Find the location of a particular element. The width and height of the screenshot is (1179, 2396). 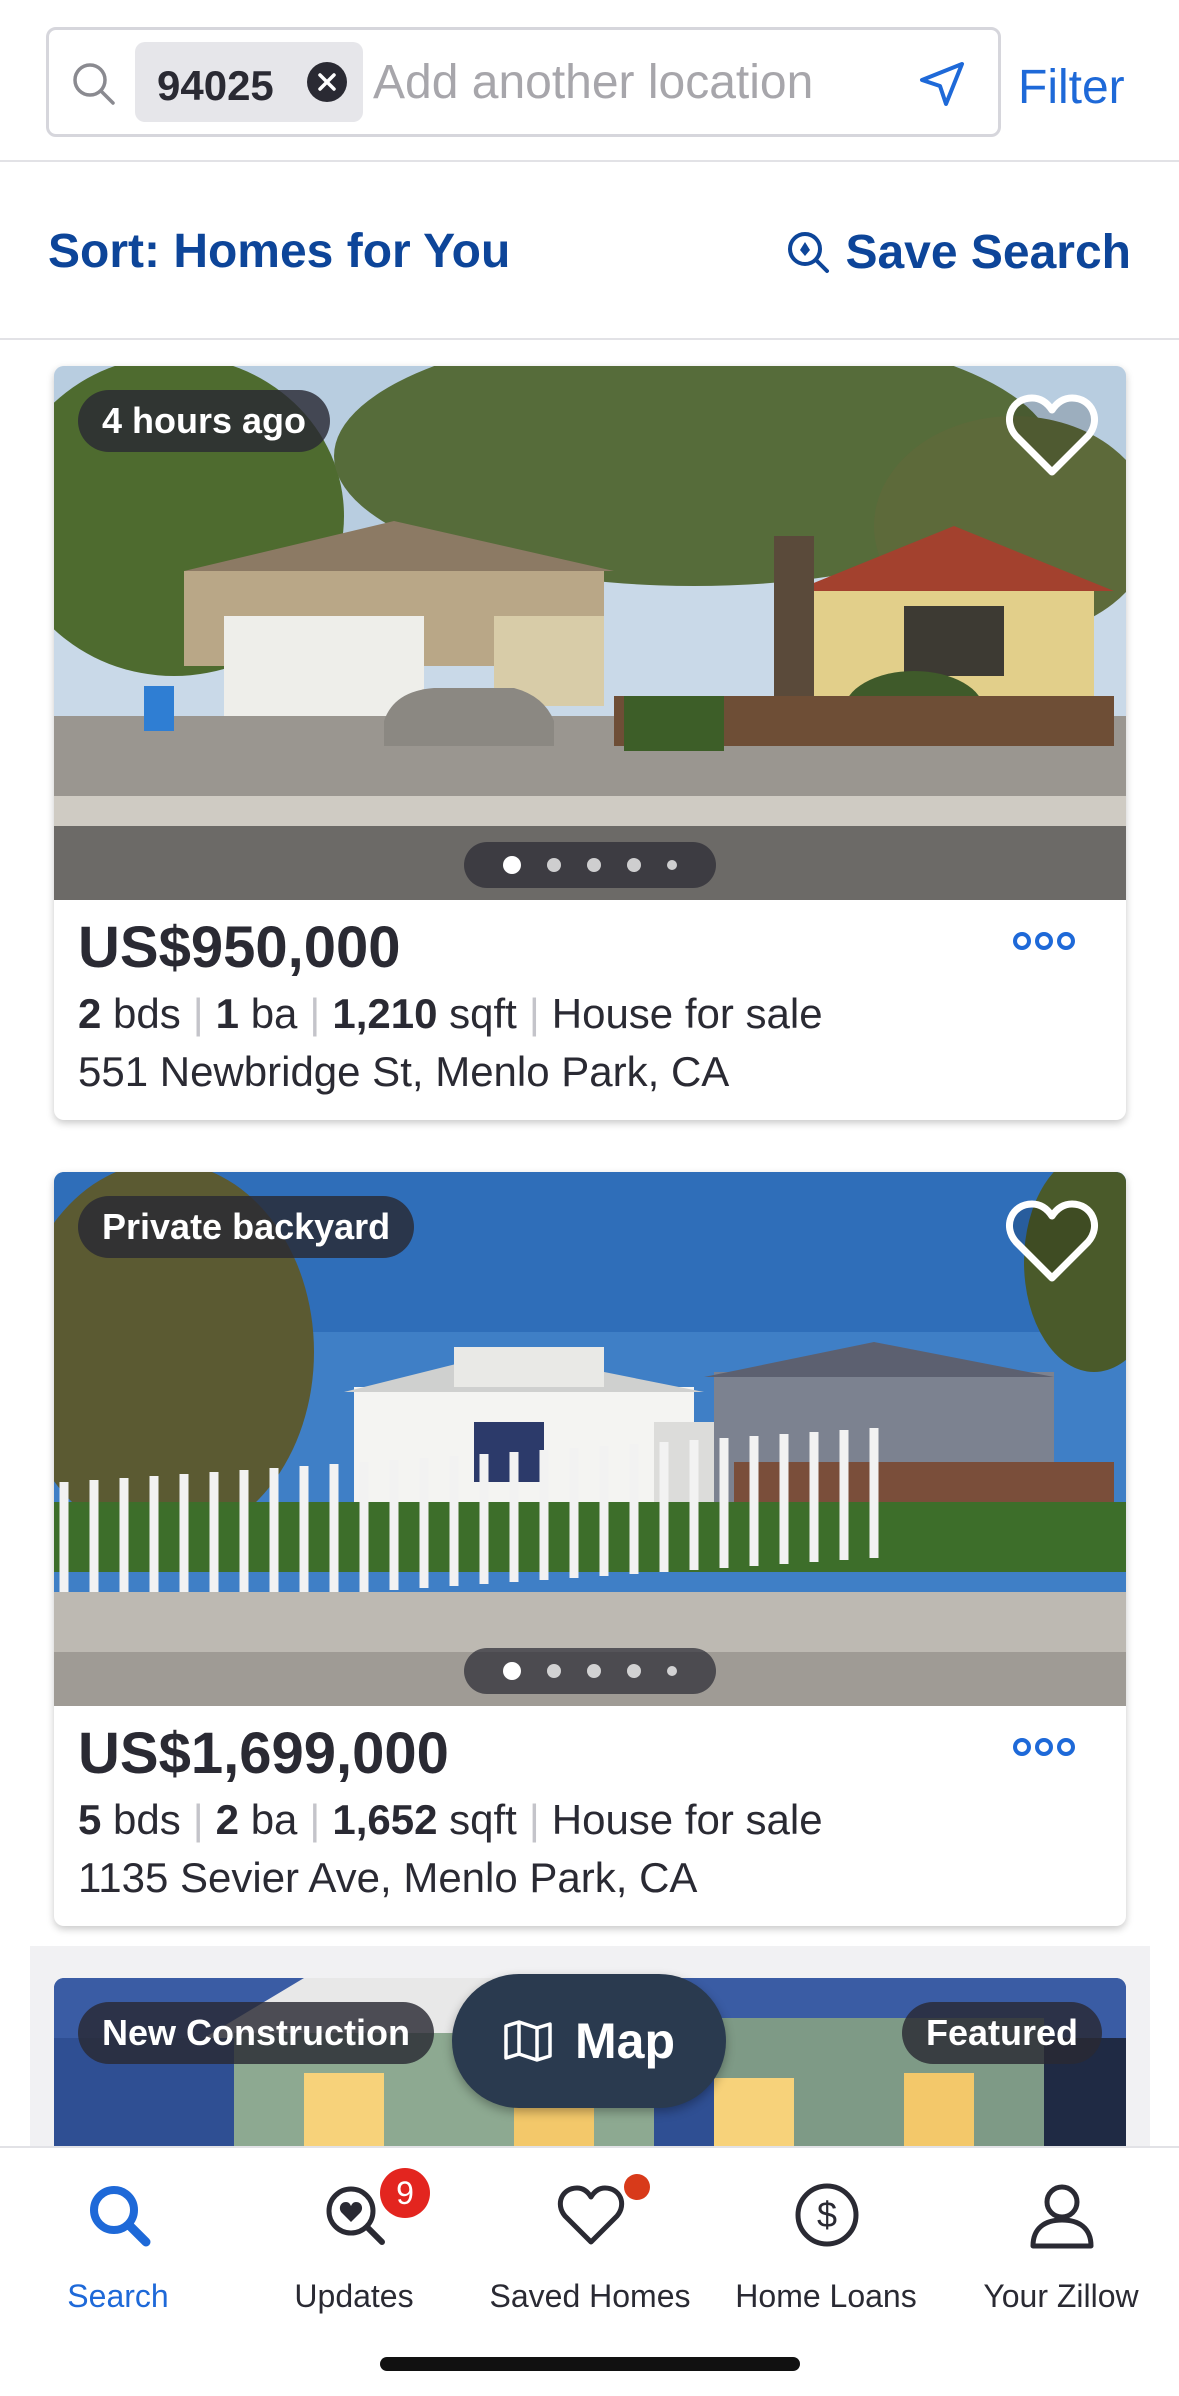

tab-search: Search is located at coordinates (118, 2253).